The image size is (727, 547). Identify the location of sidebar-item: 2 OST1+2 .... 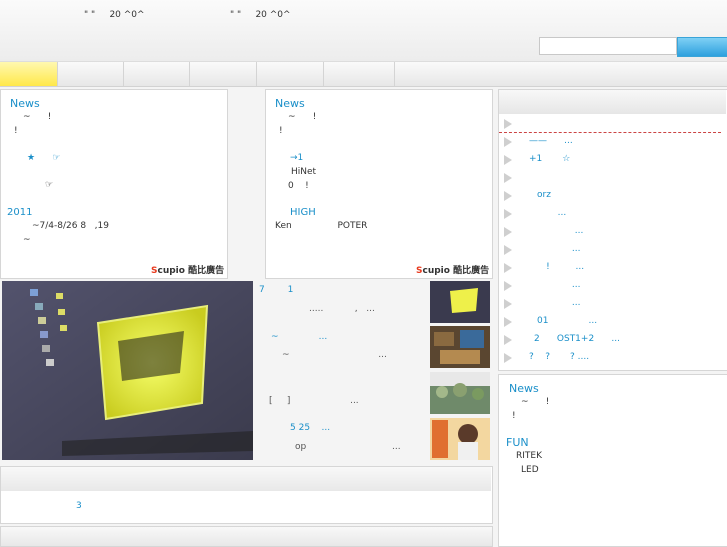
(612, 340).